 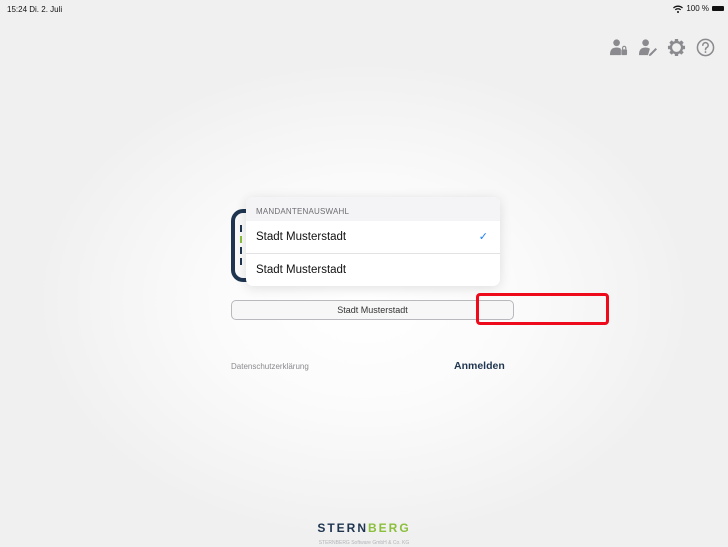 What do you see at coordinates (373, 237) in the screenshot?
I see `tenant-option: Stadt Musterstadt ✓` at bounding box center [373, 237].